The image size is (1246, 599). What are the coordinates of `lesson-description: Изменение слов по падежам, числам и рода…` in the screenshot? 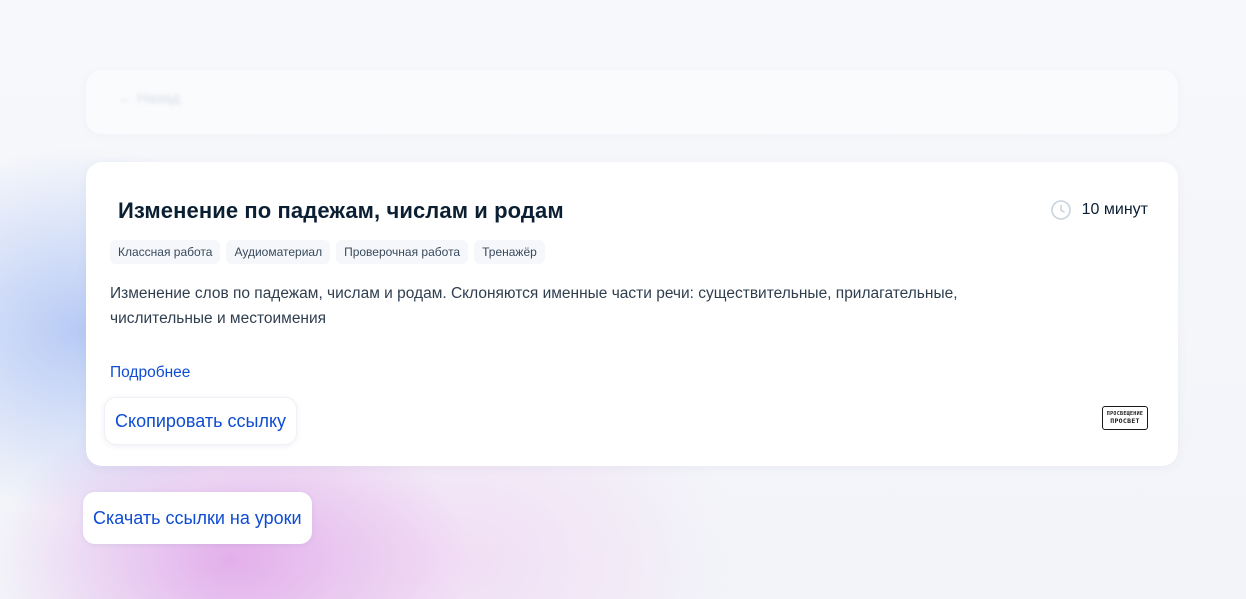 It's located at (534, 306).